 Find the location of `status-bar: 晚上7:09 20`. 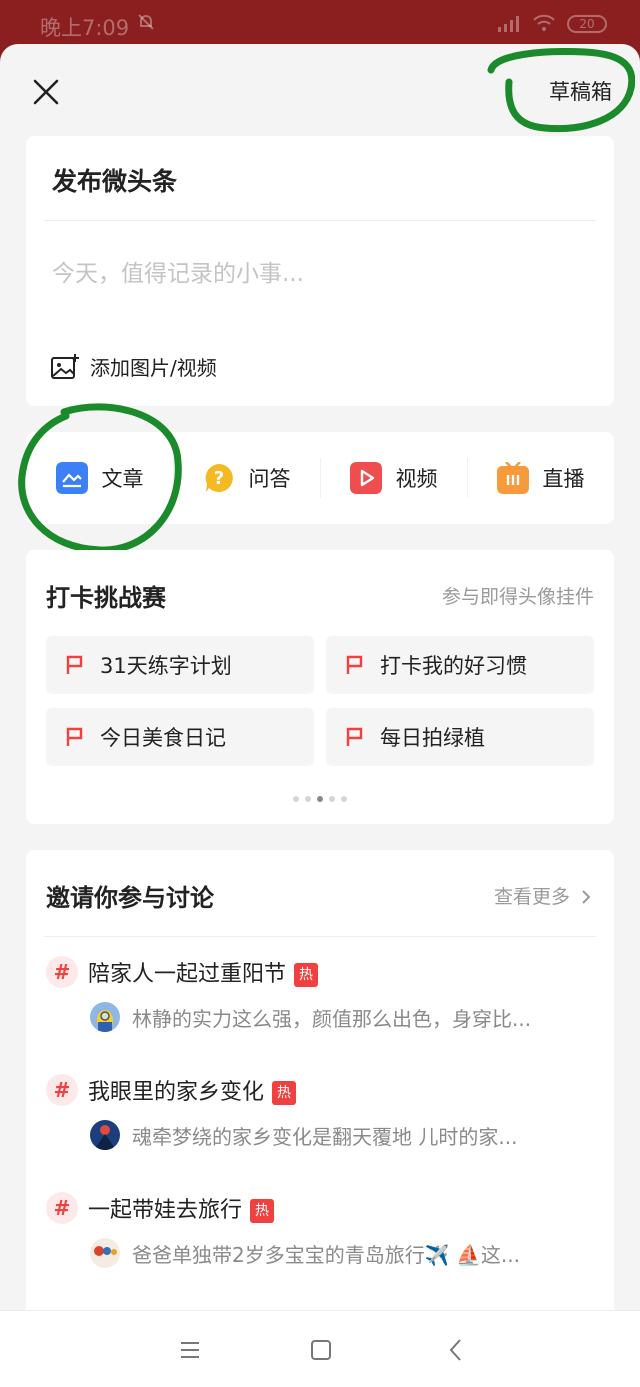

status-bar: 晚上7:09 20 is located at coordinates (320, 23).